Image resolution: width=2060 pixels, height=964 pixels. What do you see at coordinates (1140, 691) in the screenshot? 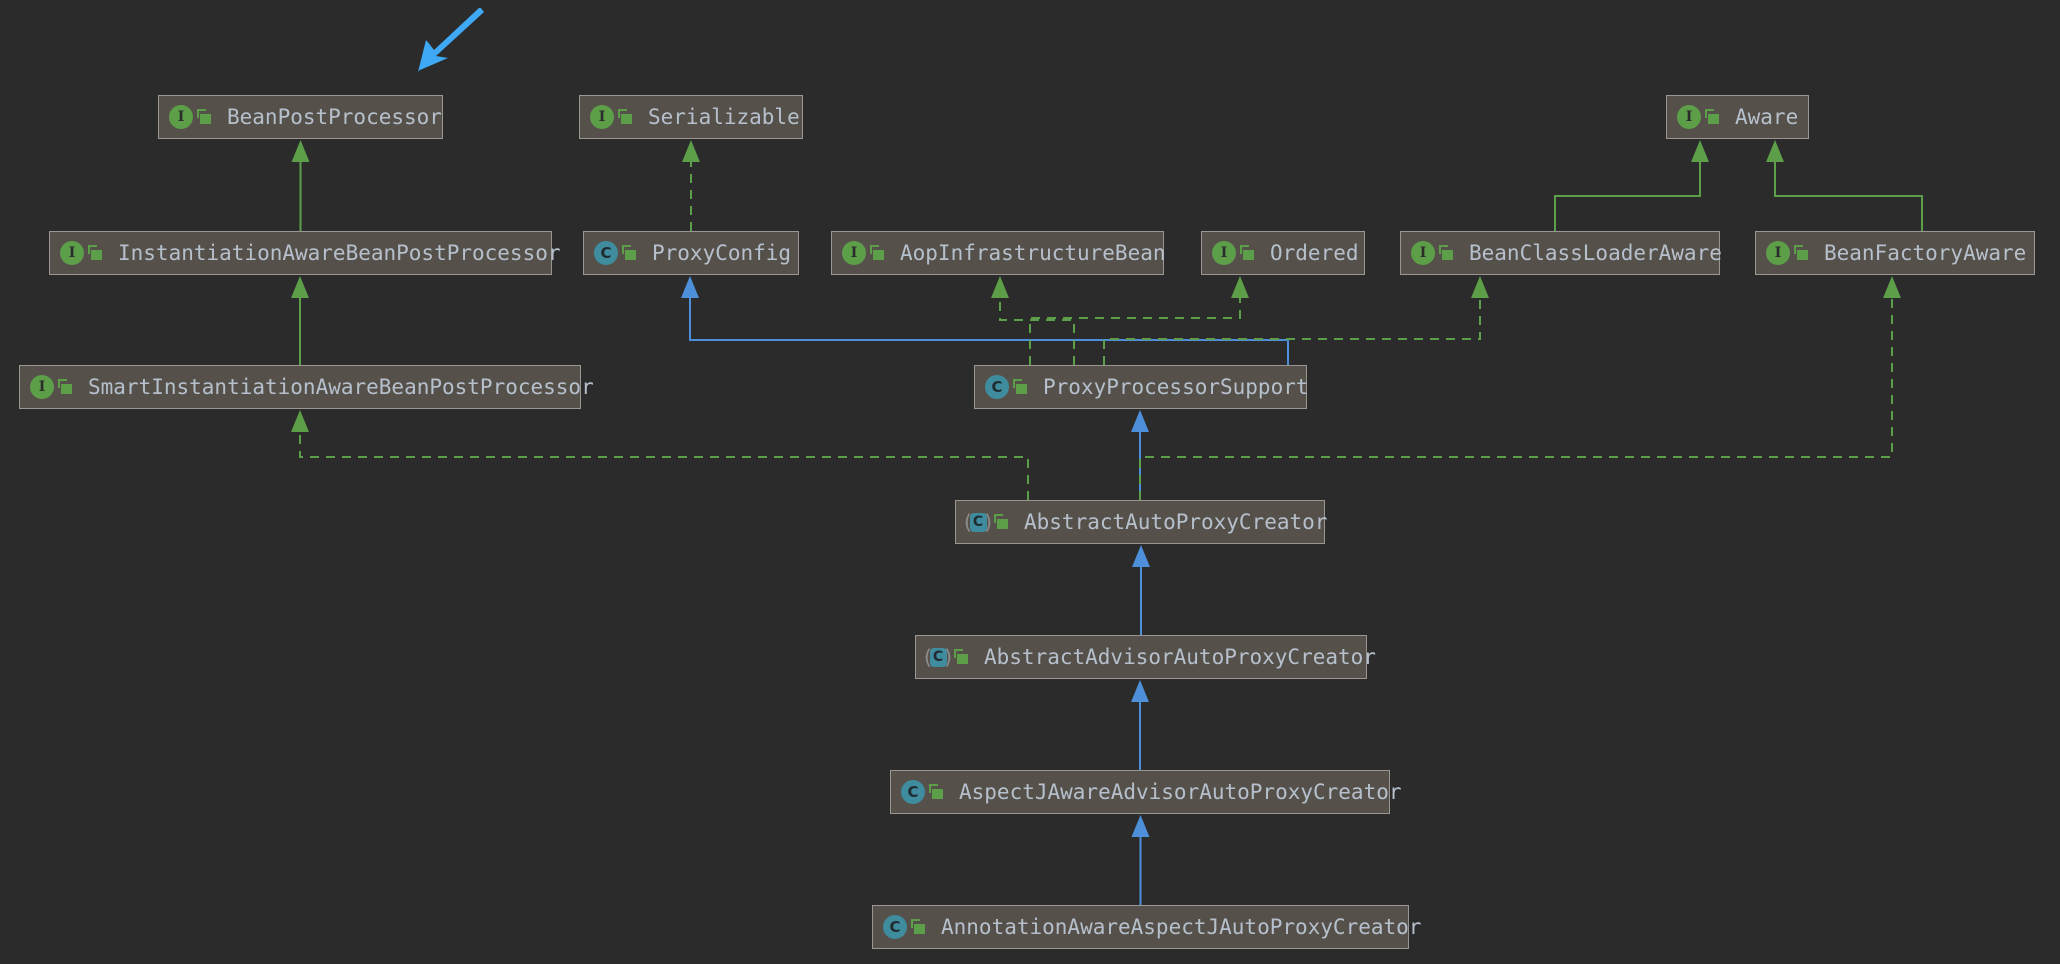
I see `arrowhead-extends-class-e14` at bounding box center [1140, 691].